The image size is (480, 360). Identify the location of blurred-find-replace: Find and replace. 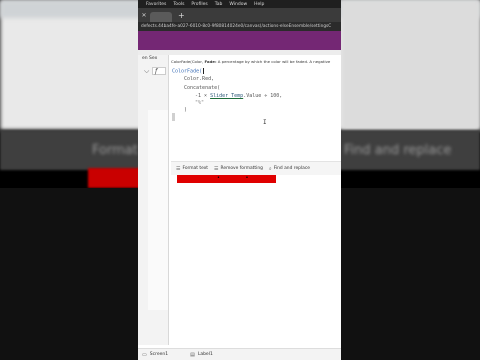
(398, 150).